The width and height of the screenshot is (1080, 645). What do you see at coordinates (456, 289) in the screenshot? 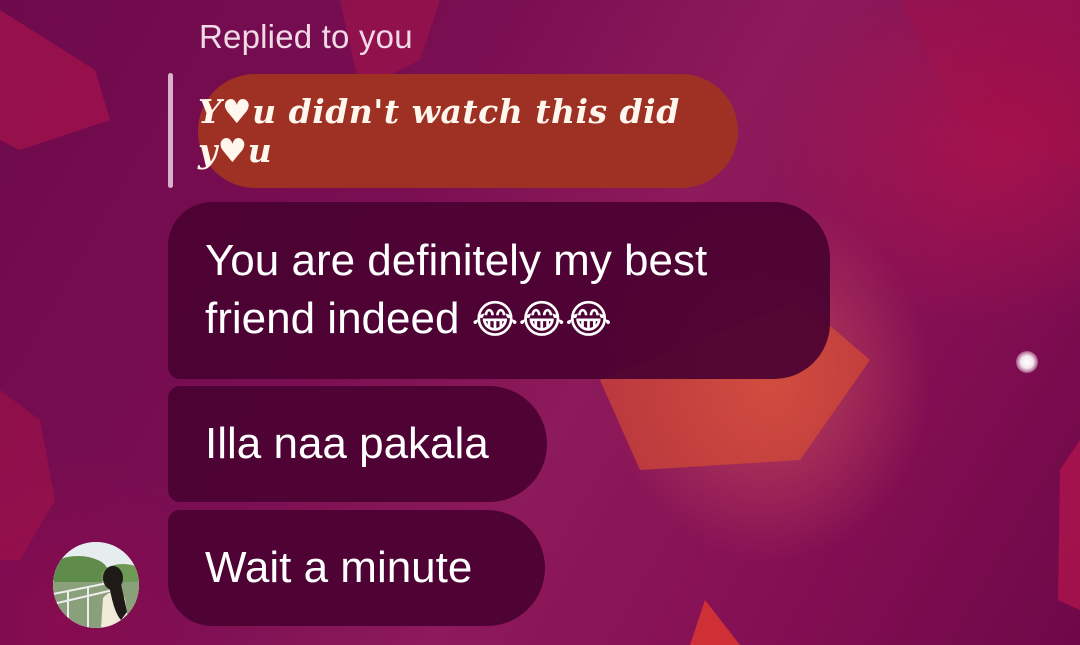
I see `message-text: You are definitely my best friend indeed` at bounding box center [456, 289].